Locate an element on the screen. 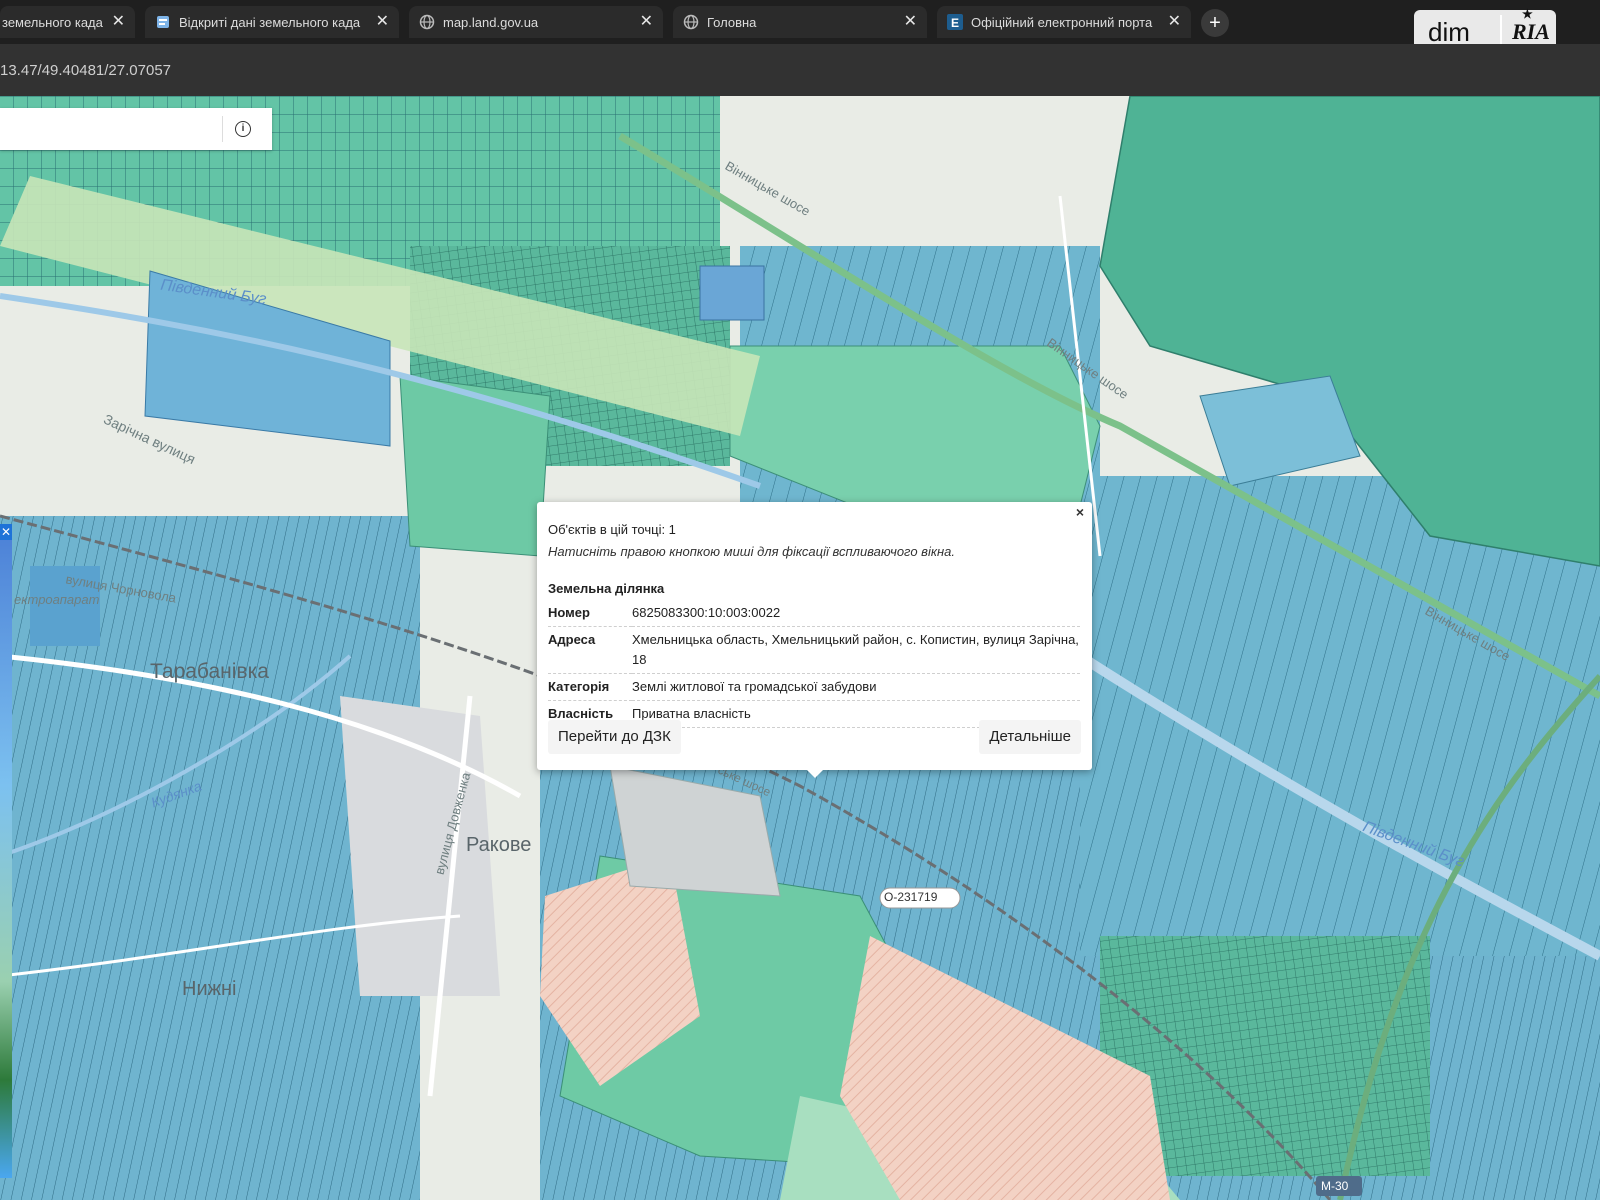  brand-dim: dim is located at coordinates (1449, 31).